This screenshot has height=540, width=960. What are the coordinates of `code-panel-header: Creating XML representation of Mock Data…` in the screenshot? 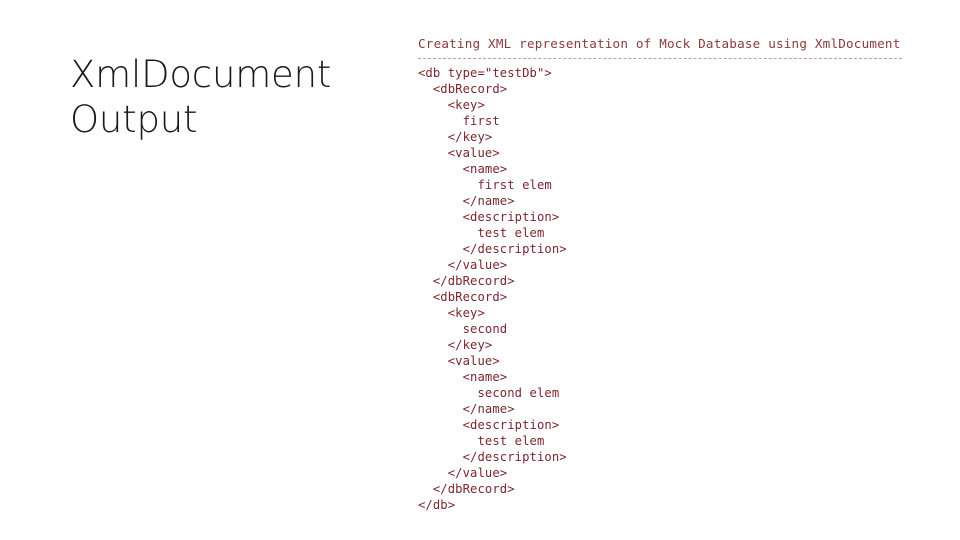 It's located at (659, 43).